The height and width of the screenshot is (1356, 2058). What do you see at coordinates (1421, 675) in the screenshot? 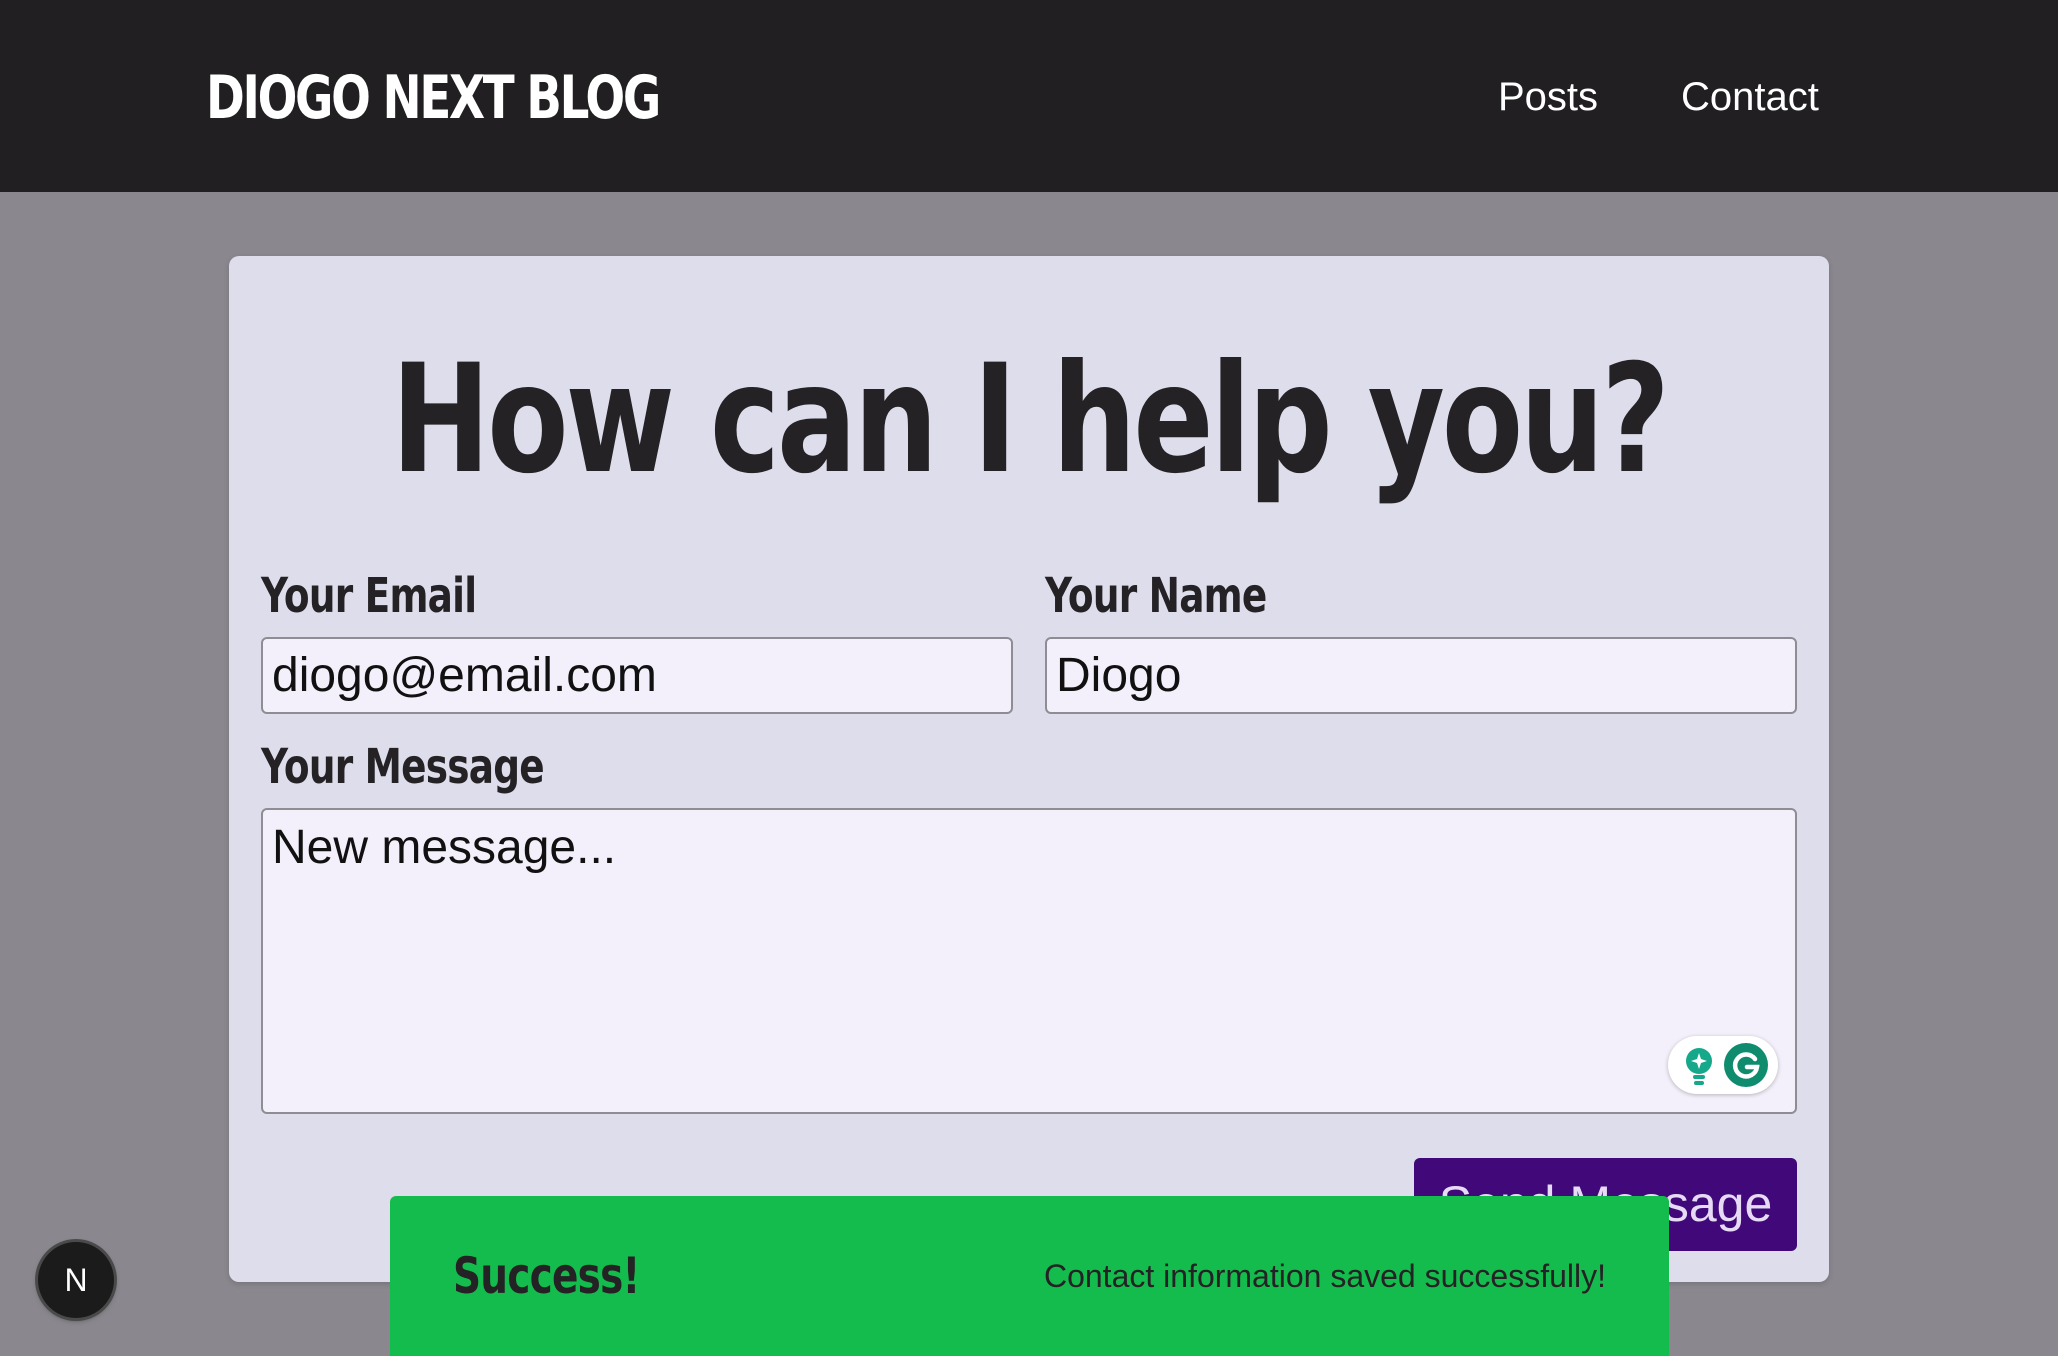
I see `name-input` at bounding box center [1421, 675].